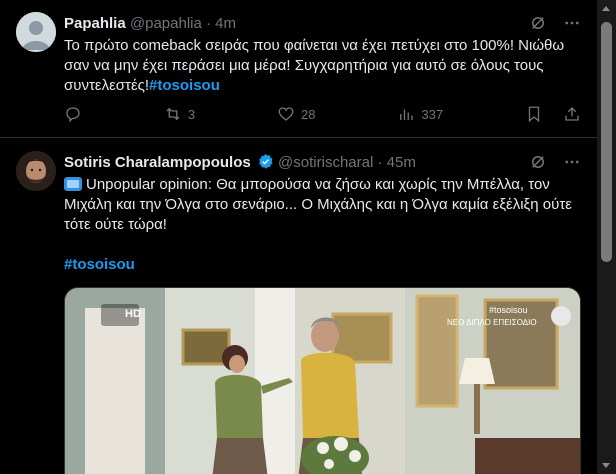 The width and height of the screenshot is (616, 474). What do you see at coordinates (325, 162) in the screenshot?
I see `author-handle: @sotirischaral` at bounding box center [325, 162].